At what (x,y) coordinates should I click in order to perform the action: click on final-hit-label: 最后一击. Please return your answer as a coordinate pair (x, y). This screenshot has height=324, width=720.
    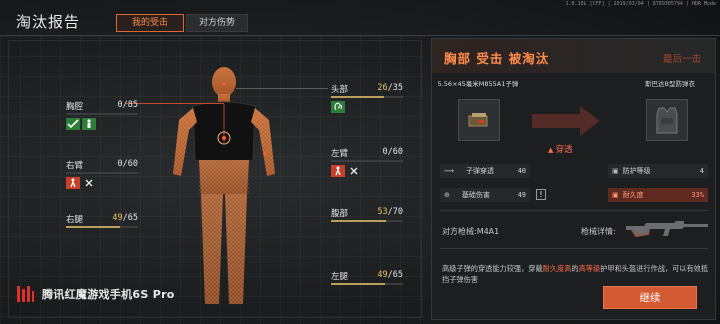
    Looking at the image, I should click on (681, 59).